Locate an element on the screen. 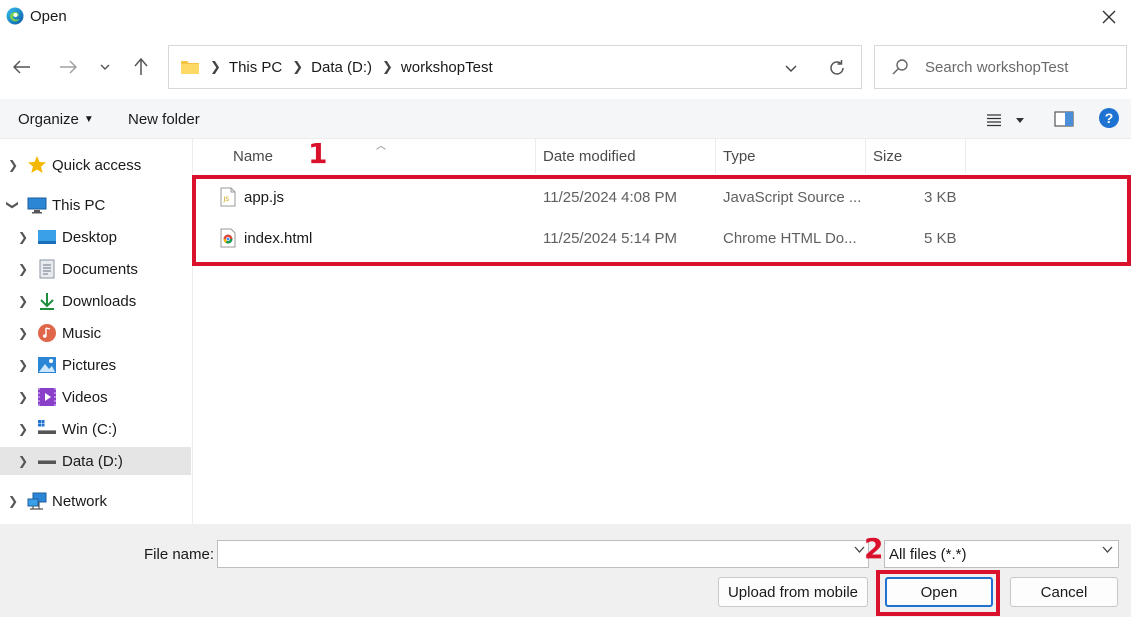 The height and width of the screenshot is (617, 1131). upload-from-mobile-button: Upload from mobile is located at coordinates (793, 592).